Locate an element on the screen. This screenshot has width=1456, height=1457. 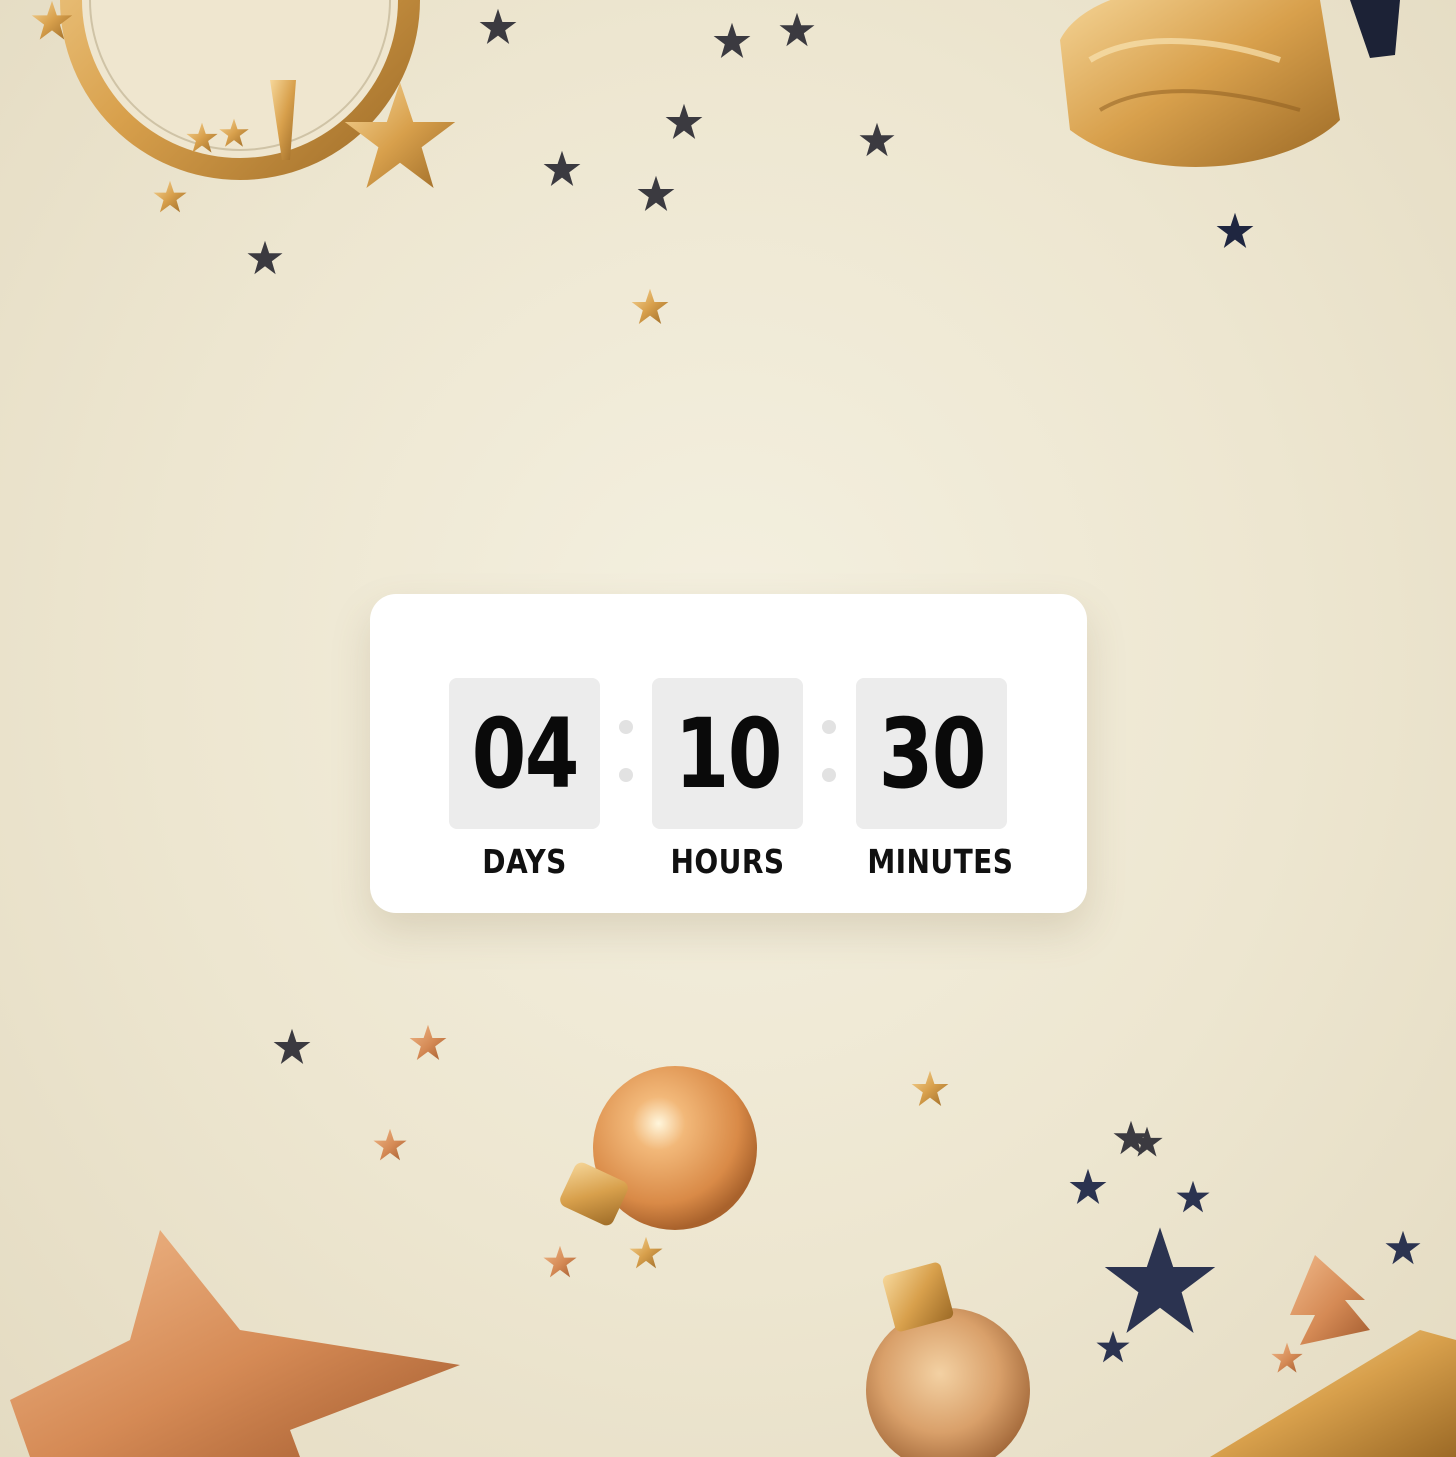
clock-decoration is located at coordinates (240, 90).